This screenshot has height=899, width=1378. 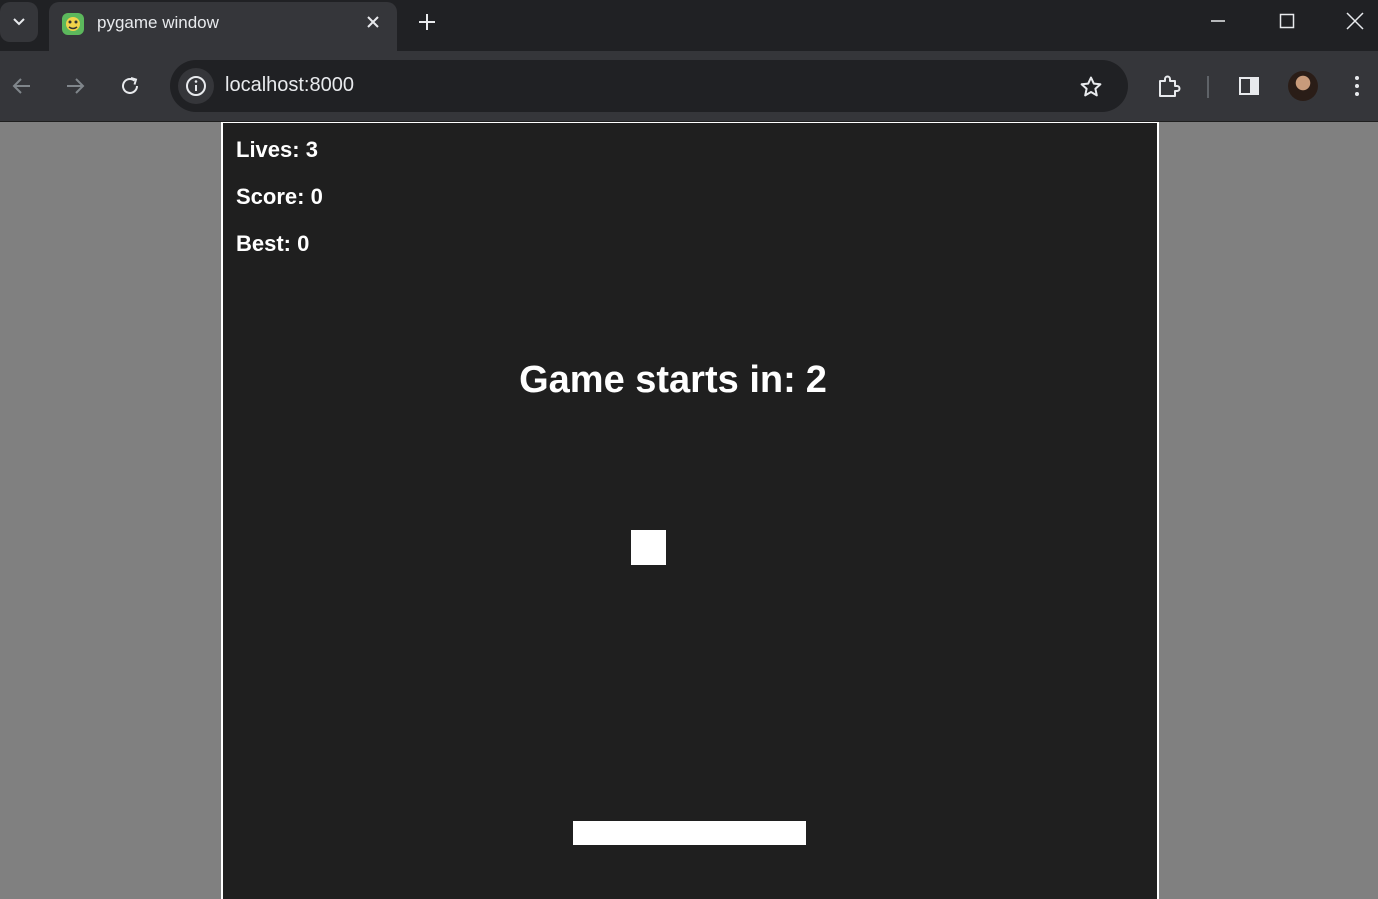 I want to click on info-icon, so click(x=196, y=86).